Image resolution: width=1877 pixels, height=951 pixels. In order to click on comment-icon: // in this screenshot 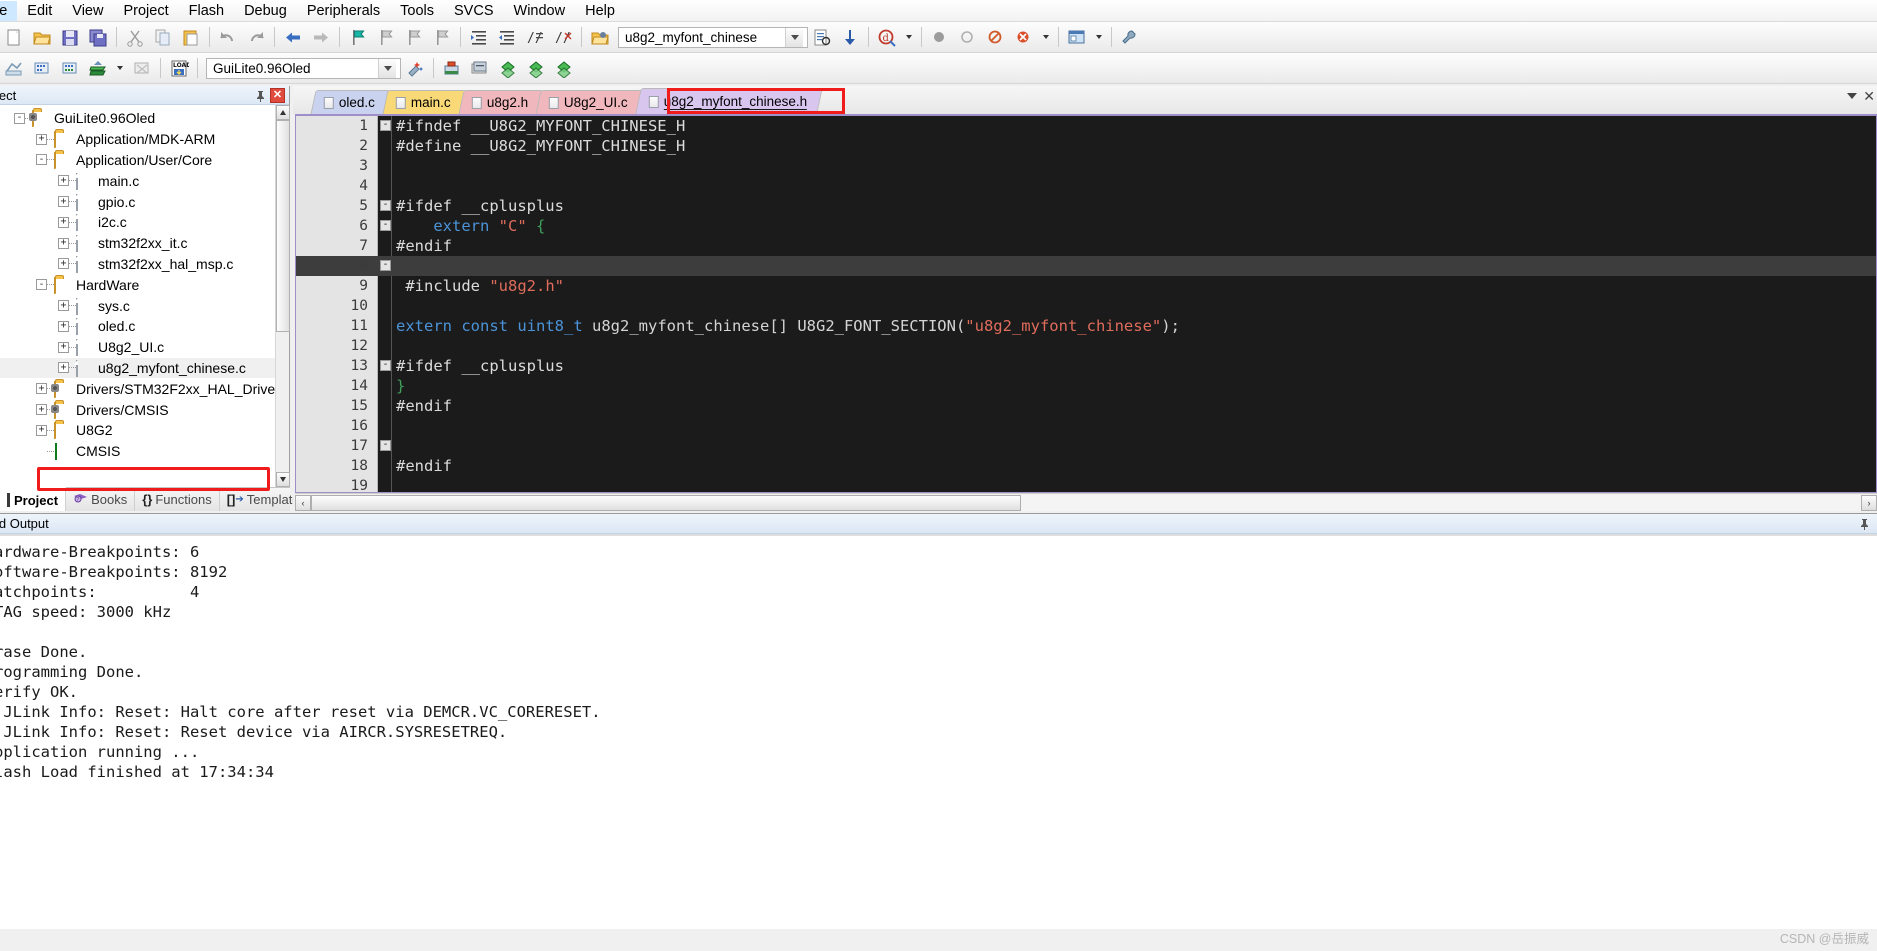, I will do `click(535, 37)`.